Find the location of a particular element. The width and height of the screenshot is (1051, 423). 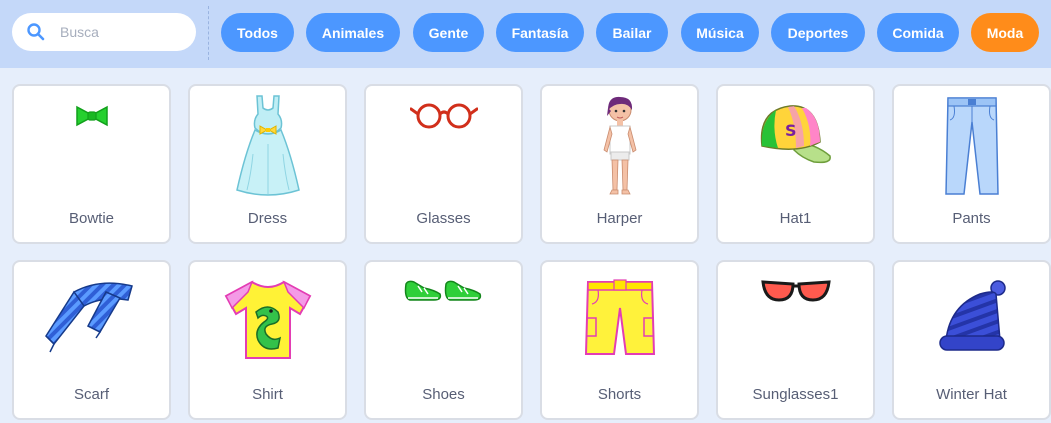

tag-bailar: Bailar is located at coordinates (632, 32).